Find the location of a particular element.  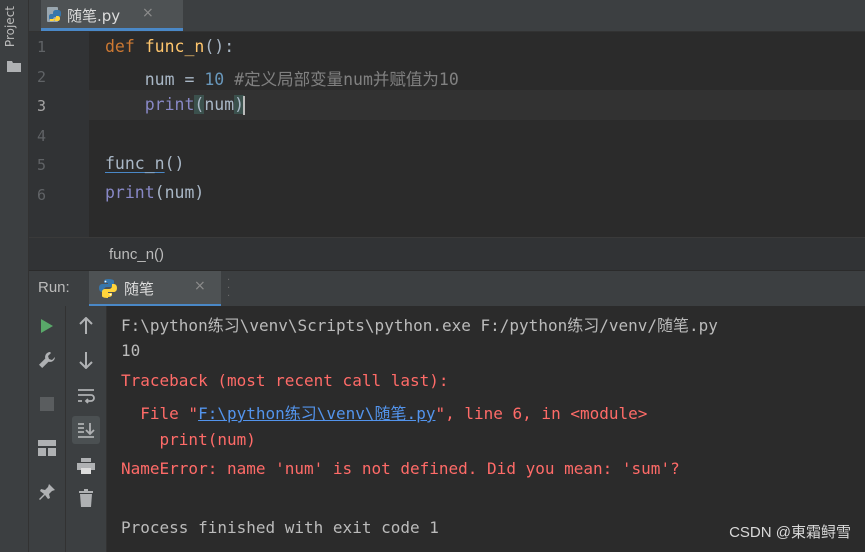

function-name: func_n is located at coordinates (174, 46).